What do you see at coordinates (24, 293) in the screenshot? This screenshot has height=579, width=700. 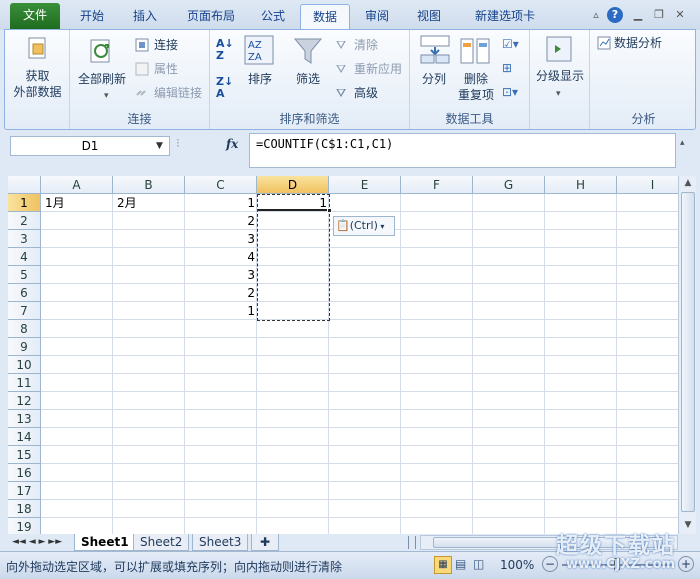 I see `row-header-6: 6` at bounding box center [24, 293].